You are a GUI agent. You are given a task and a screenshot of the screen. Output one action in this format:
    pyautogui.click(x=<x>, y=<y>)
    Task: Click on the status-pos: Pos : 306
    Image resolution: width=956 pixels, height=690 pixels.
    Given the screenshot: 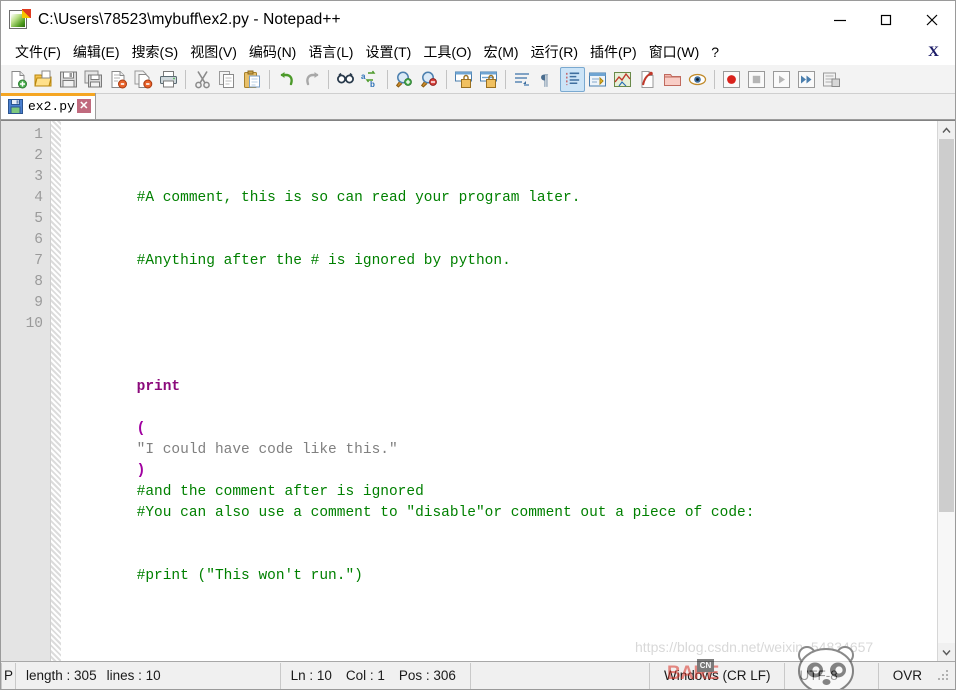 What is the action you would take?
    pyautogui.click(x=430, y=675)
    